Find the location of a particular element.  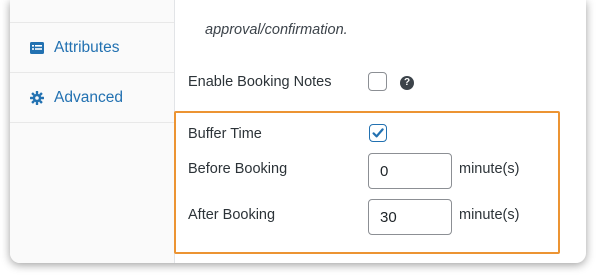

enable-booking-notes-checkbox is located at coordinates (377, 81).